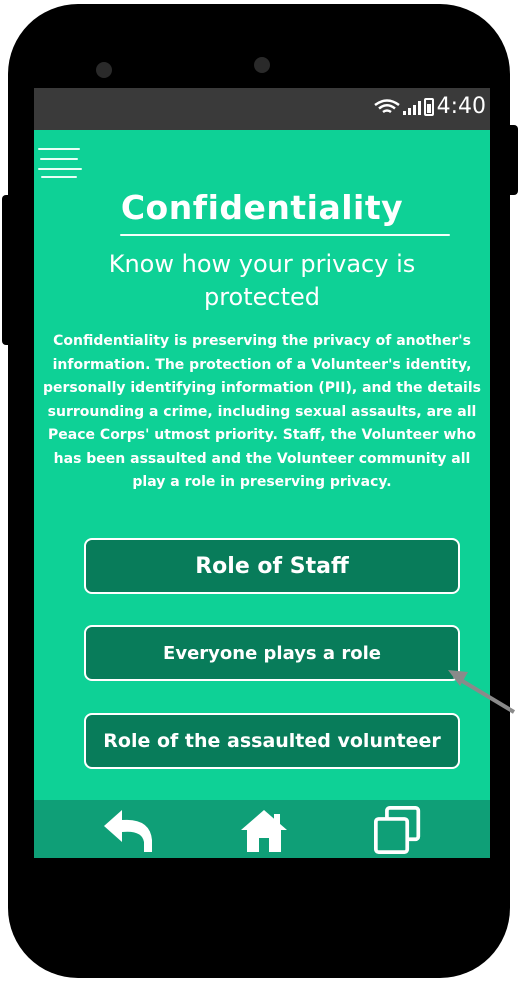 The width and height of the screenshot is (518, 981). I want to click on page-subtitle: Know how your privacy is protected, so click(262, 280).